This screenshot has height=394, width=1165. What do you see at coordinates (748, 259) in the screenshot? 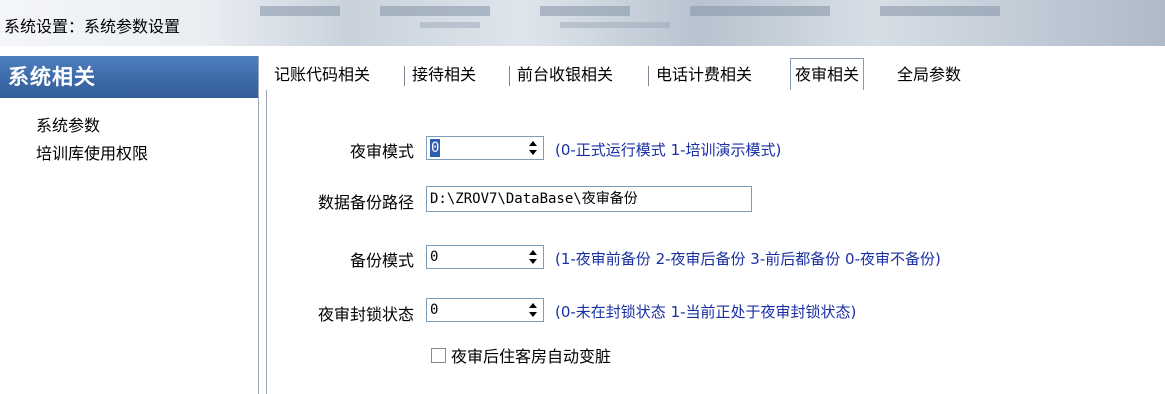
I see `backup-mode-hint: (1-夜审前备份 2-夜审后备份 3-前后都备份 0-夜审不备份)` at bounding box center [748, 259].